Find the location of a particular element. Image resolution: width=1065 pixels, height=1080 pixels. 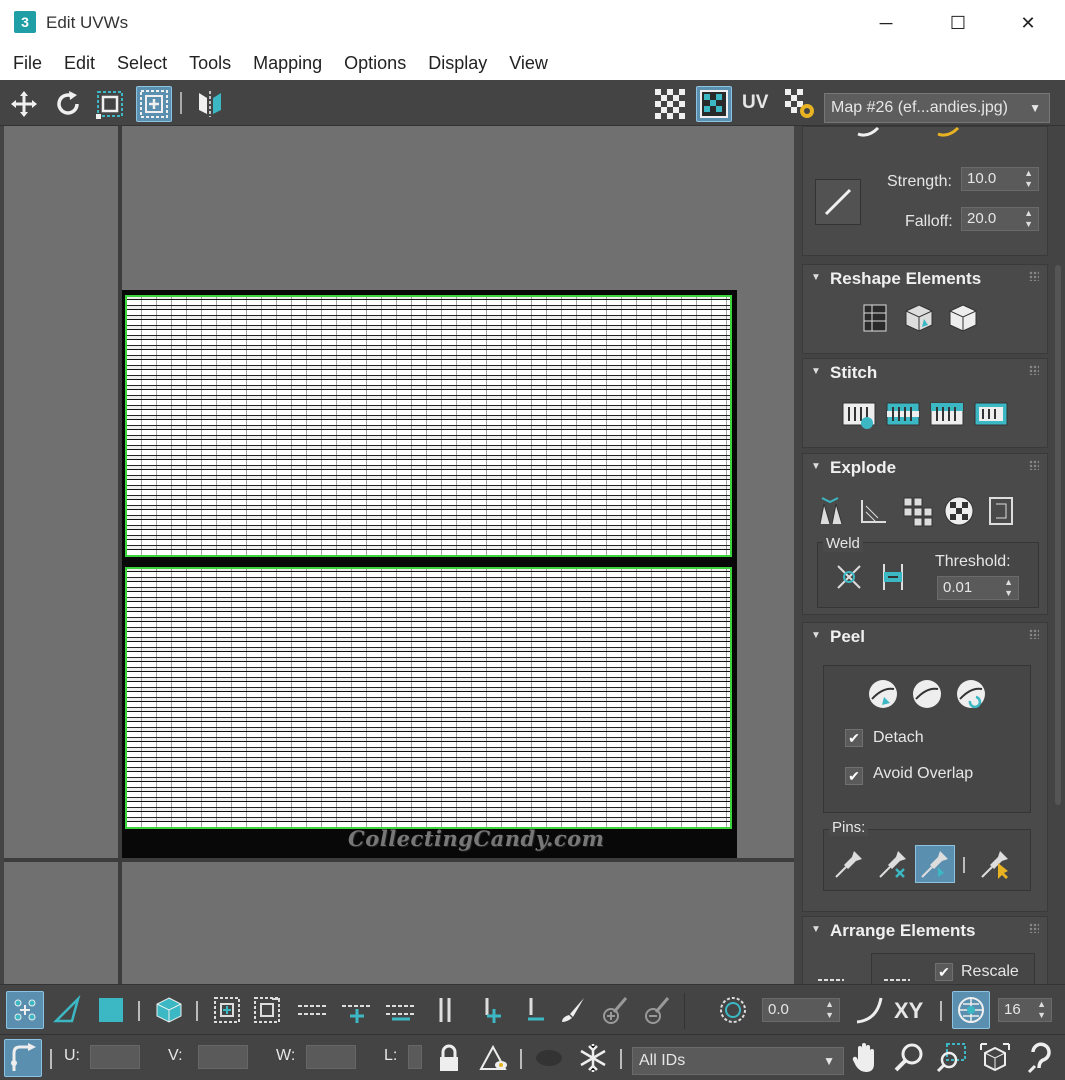

pan-hand-icon is located at coordinates (865, 1058).